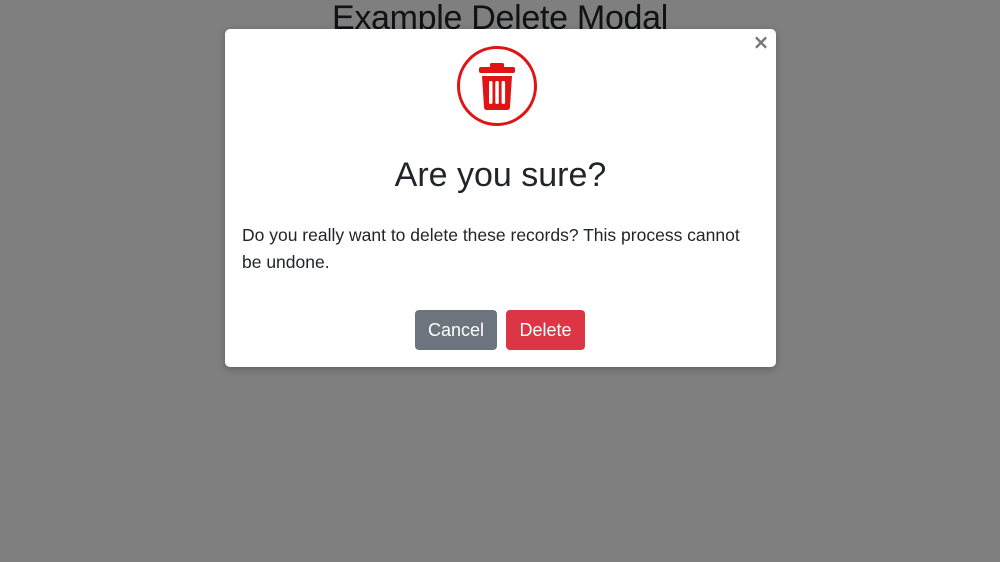 Image resolution: width=1000 pixels, height=562 pixels. What do you see at coordinates (456, 330) in the screenshot?
I see `cancel-button: Cancel` at bounding box center [456, 330].